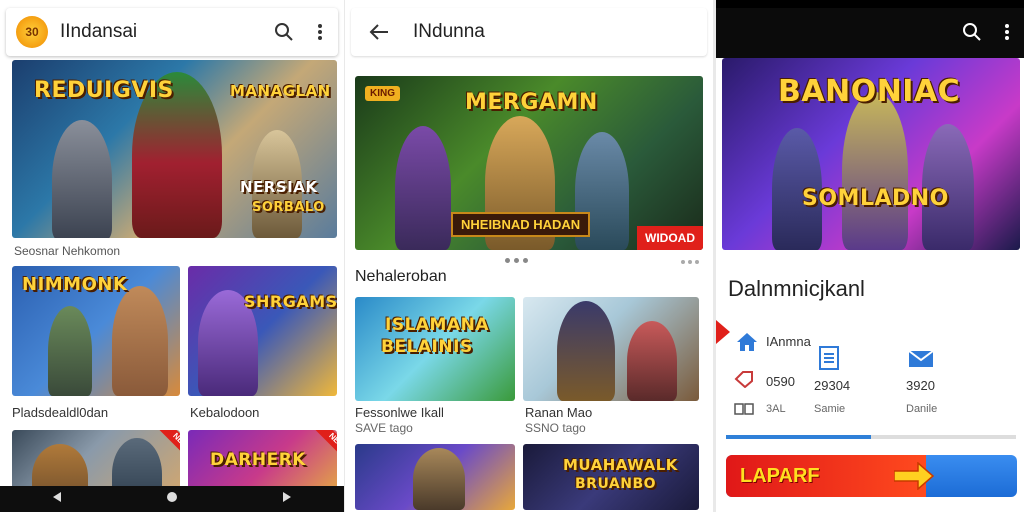 Image resolution: width=1024 pixels, height=512 pixels. I want to click on banner-title: MERGAMN, so click(531, 102).